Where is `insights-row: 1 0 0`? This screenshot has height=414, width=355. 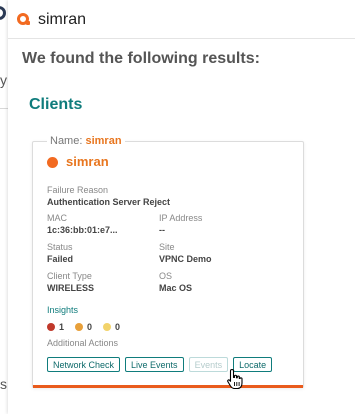 insights-row: 1 0 0 is located at coordinates (89, 327).